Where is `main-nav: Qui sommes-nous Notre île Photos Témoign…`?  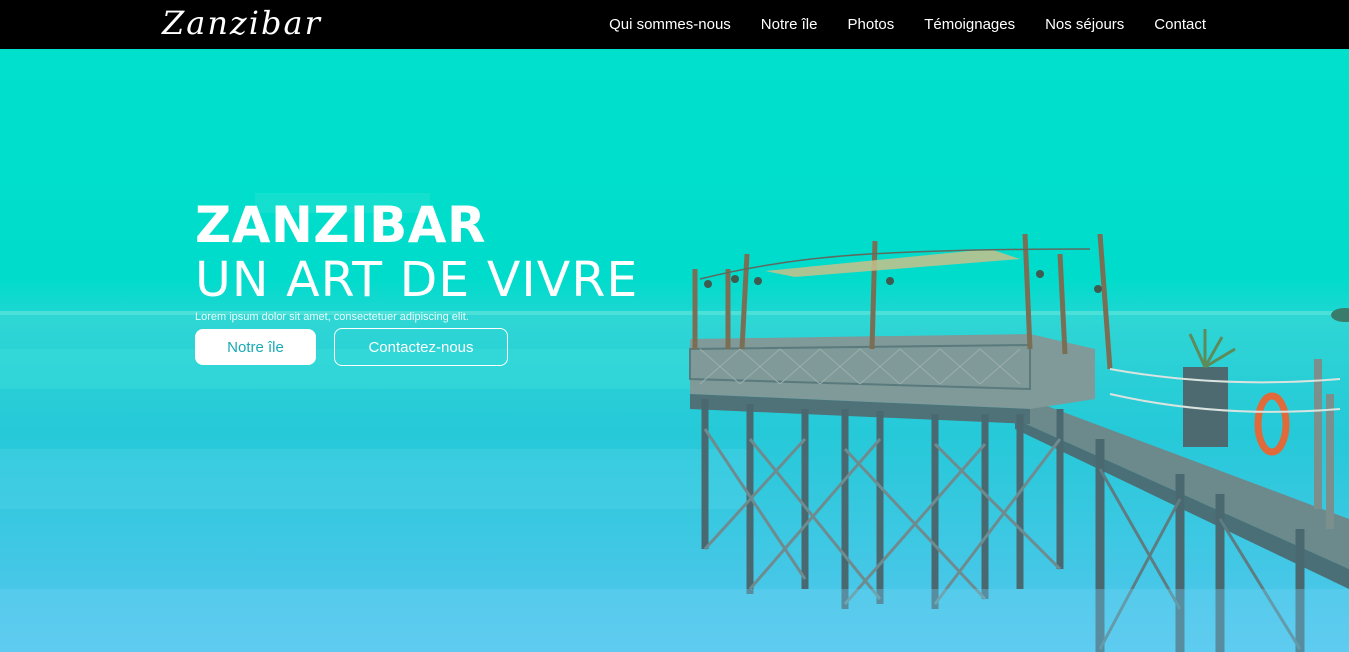 main-nav: Qui sommes-nous Notre île Photos Témoign… is located at coordinates (907, 24).